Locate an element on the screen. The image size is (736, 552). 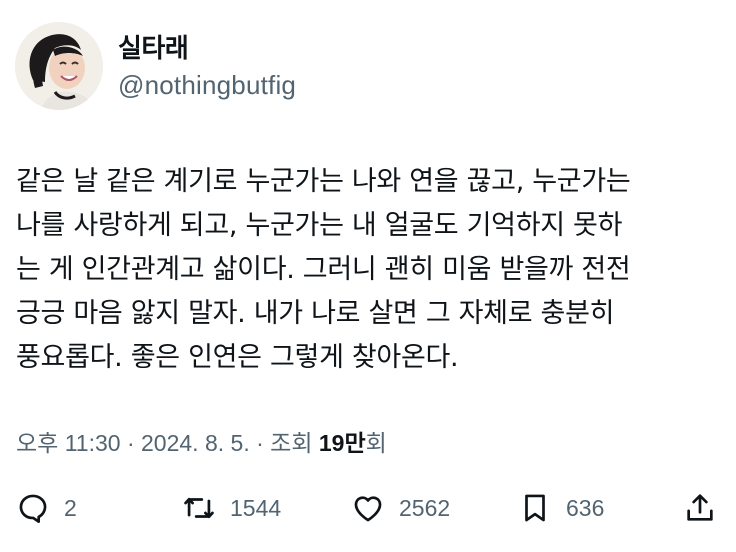
like-button: 2562 is located at coordinates (400, 508).